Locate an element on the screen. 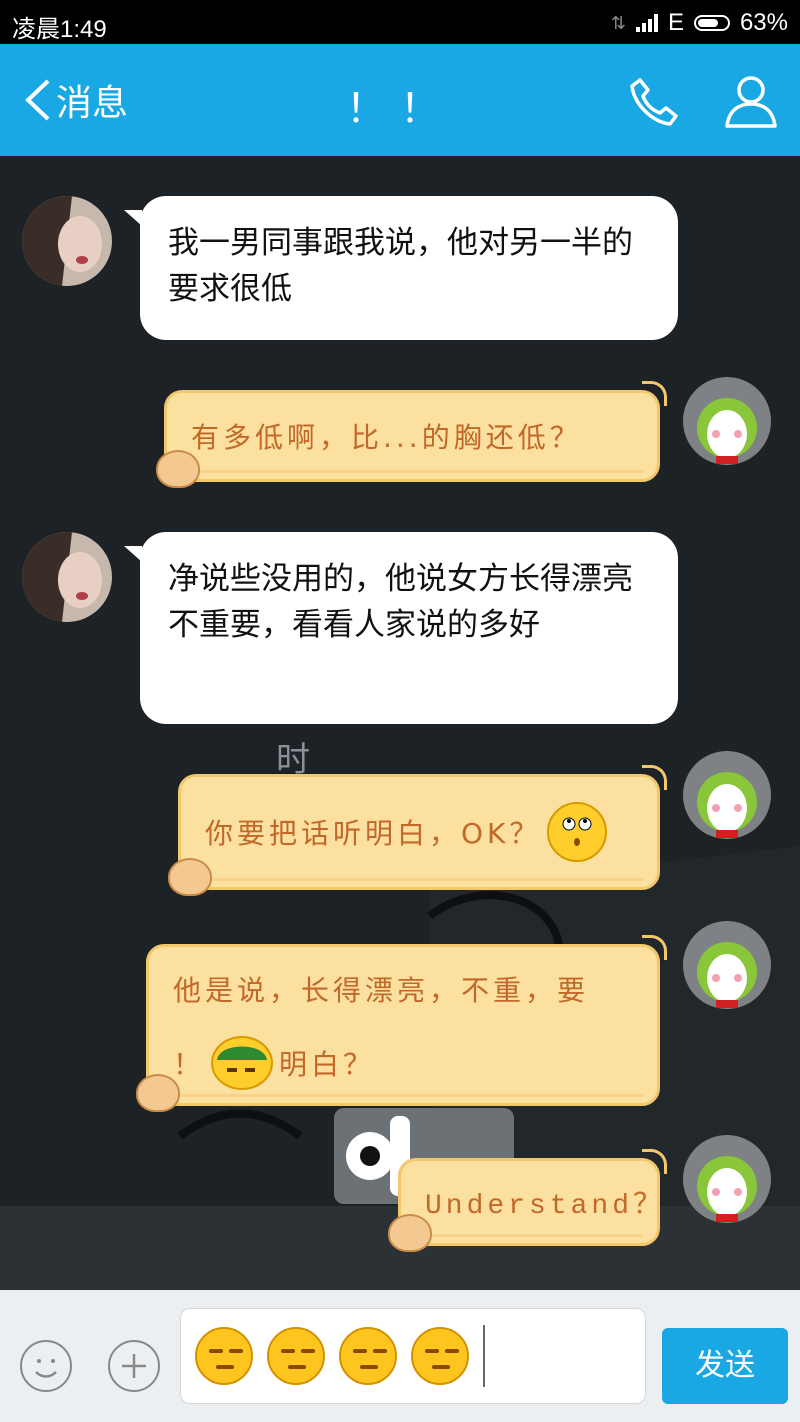  emoji-button is located at coordinates (46, 1366).